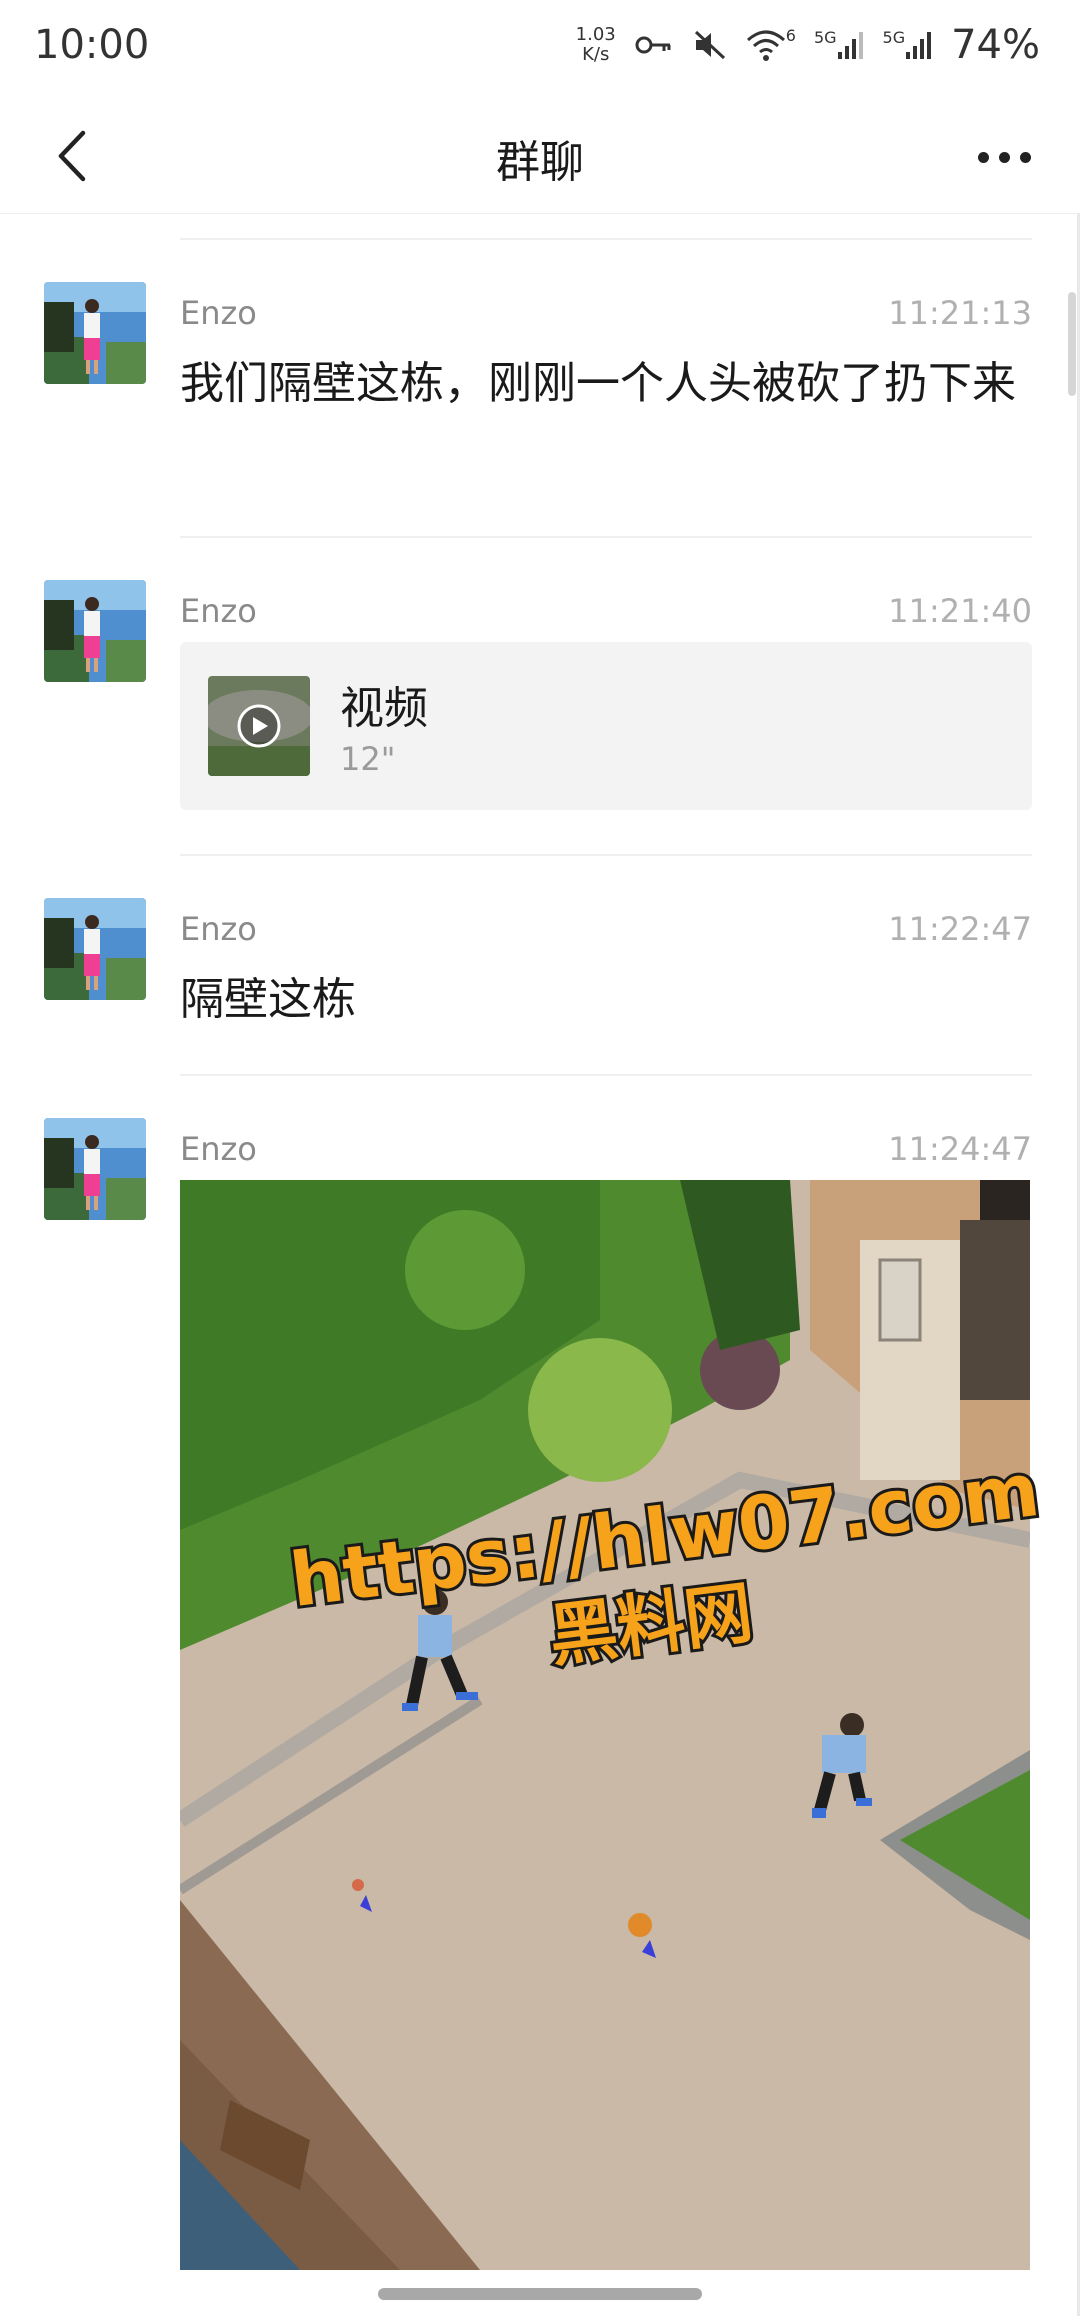 The image size is (1080, 2316). I want to click on message-text: 隔壁这栋, so click(605, 1000).